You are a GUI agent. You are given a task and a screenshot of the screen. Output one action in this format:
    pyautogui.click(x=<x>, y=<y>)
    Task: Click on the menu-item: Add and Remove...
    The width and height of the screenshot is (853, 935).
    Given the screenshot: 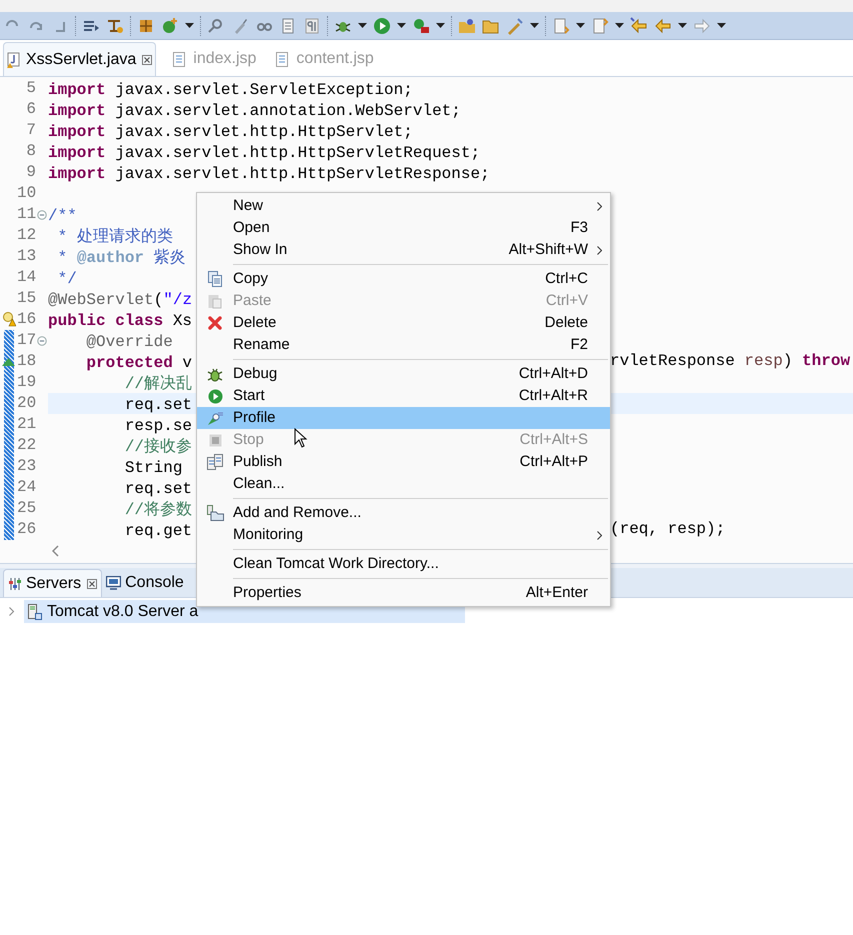 What is the action you would take?
    pyautogui.click(x=403, y=513)
    